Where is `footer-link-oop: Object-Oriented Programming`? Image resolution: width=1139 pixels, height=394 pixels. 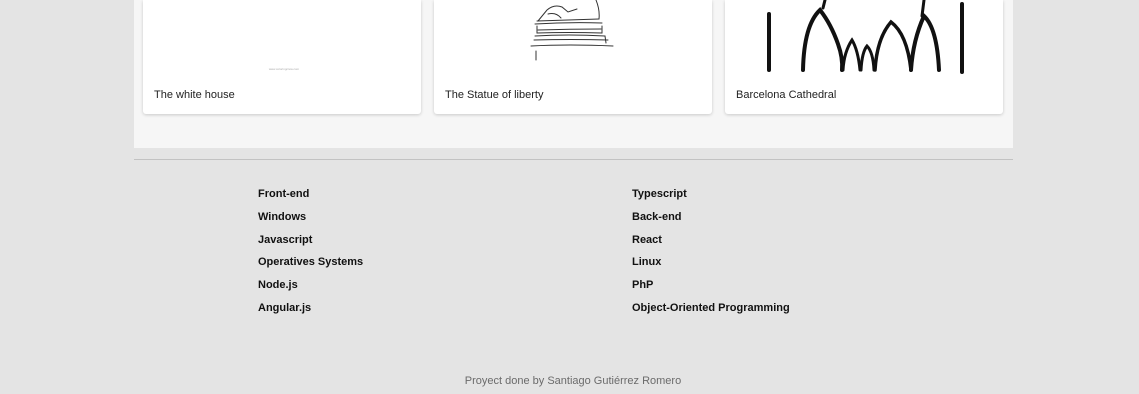
footer-link-oop: Object-Oriented Programming is located at coordinates (711, 313).